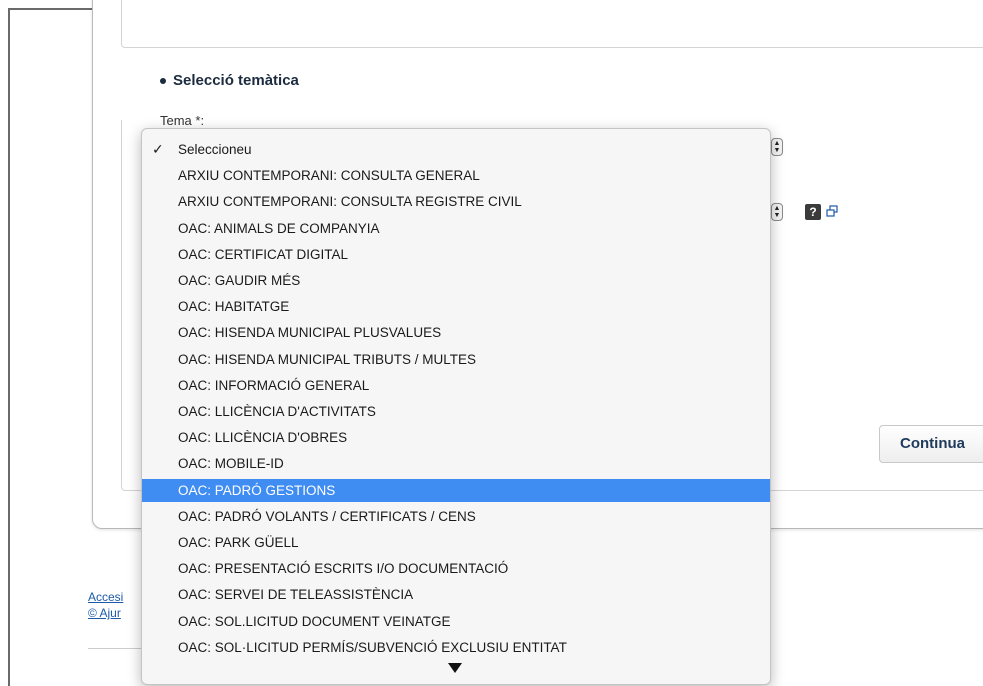 The width and height of the screenshot is (983, 686). What do you see at coordinates (310, 333) in the screenshot?
I see `dropdown-option-label: OAC: HISENDA MUNICIPAL PLUSVALUES` at bounding box center [310, 333].